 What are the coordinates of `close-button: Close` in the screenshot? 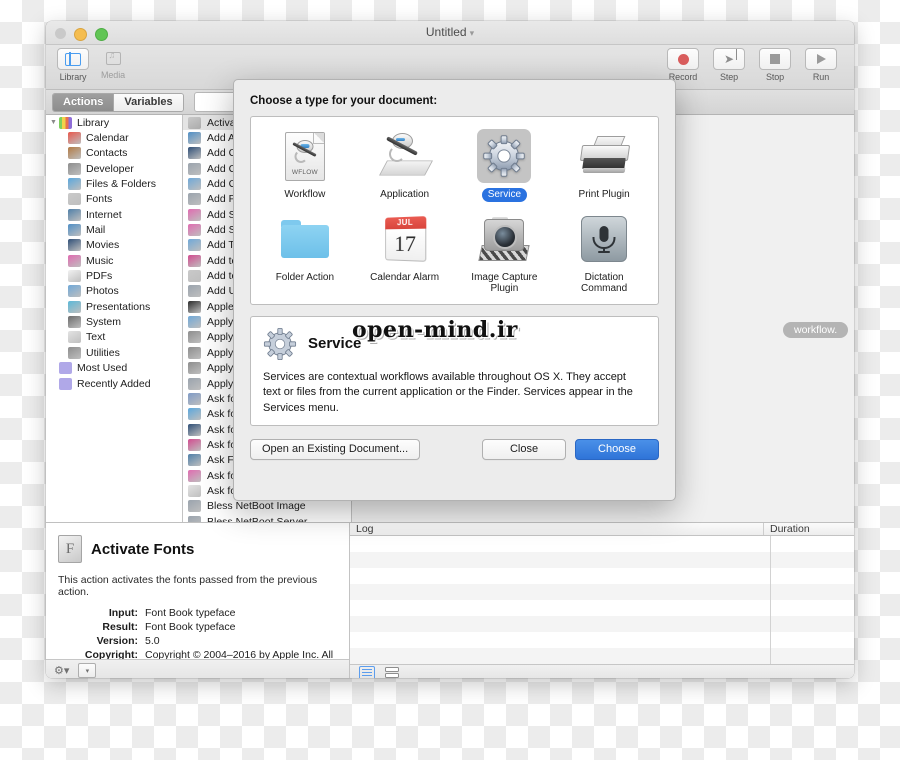 It's located at (524, 449).